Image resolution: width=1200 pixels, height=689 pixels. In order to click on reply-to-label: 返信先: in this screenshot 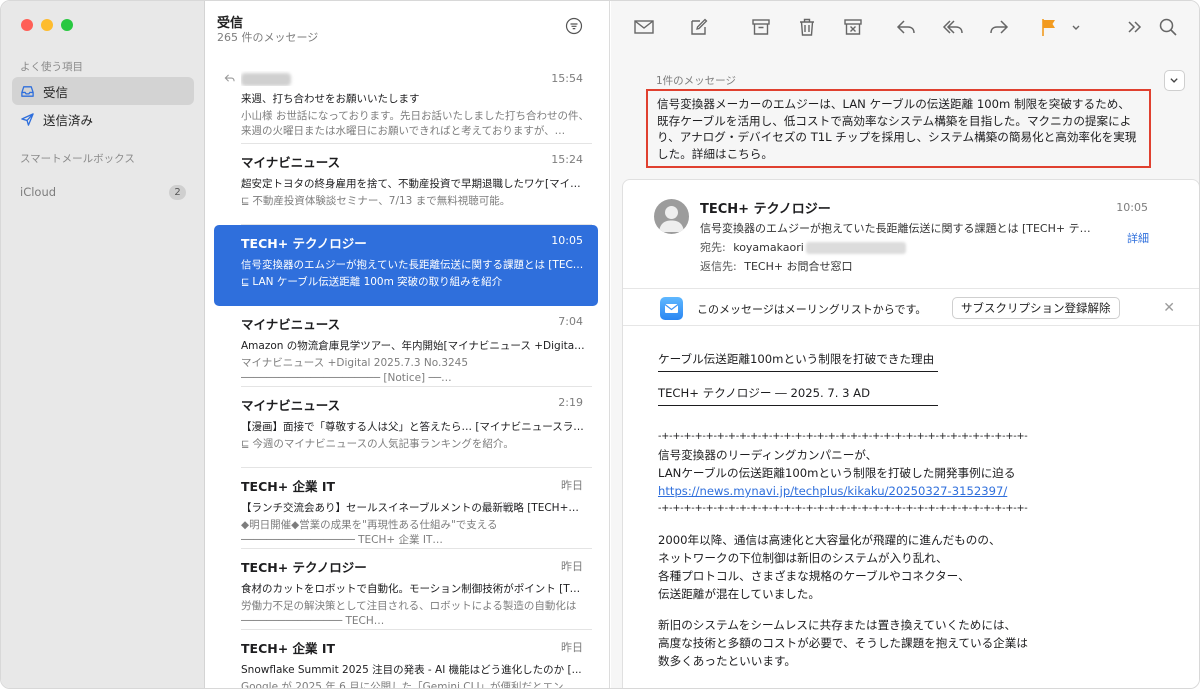, I will do `click(718, 266)`.